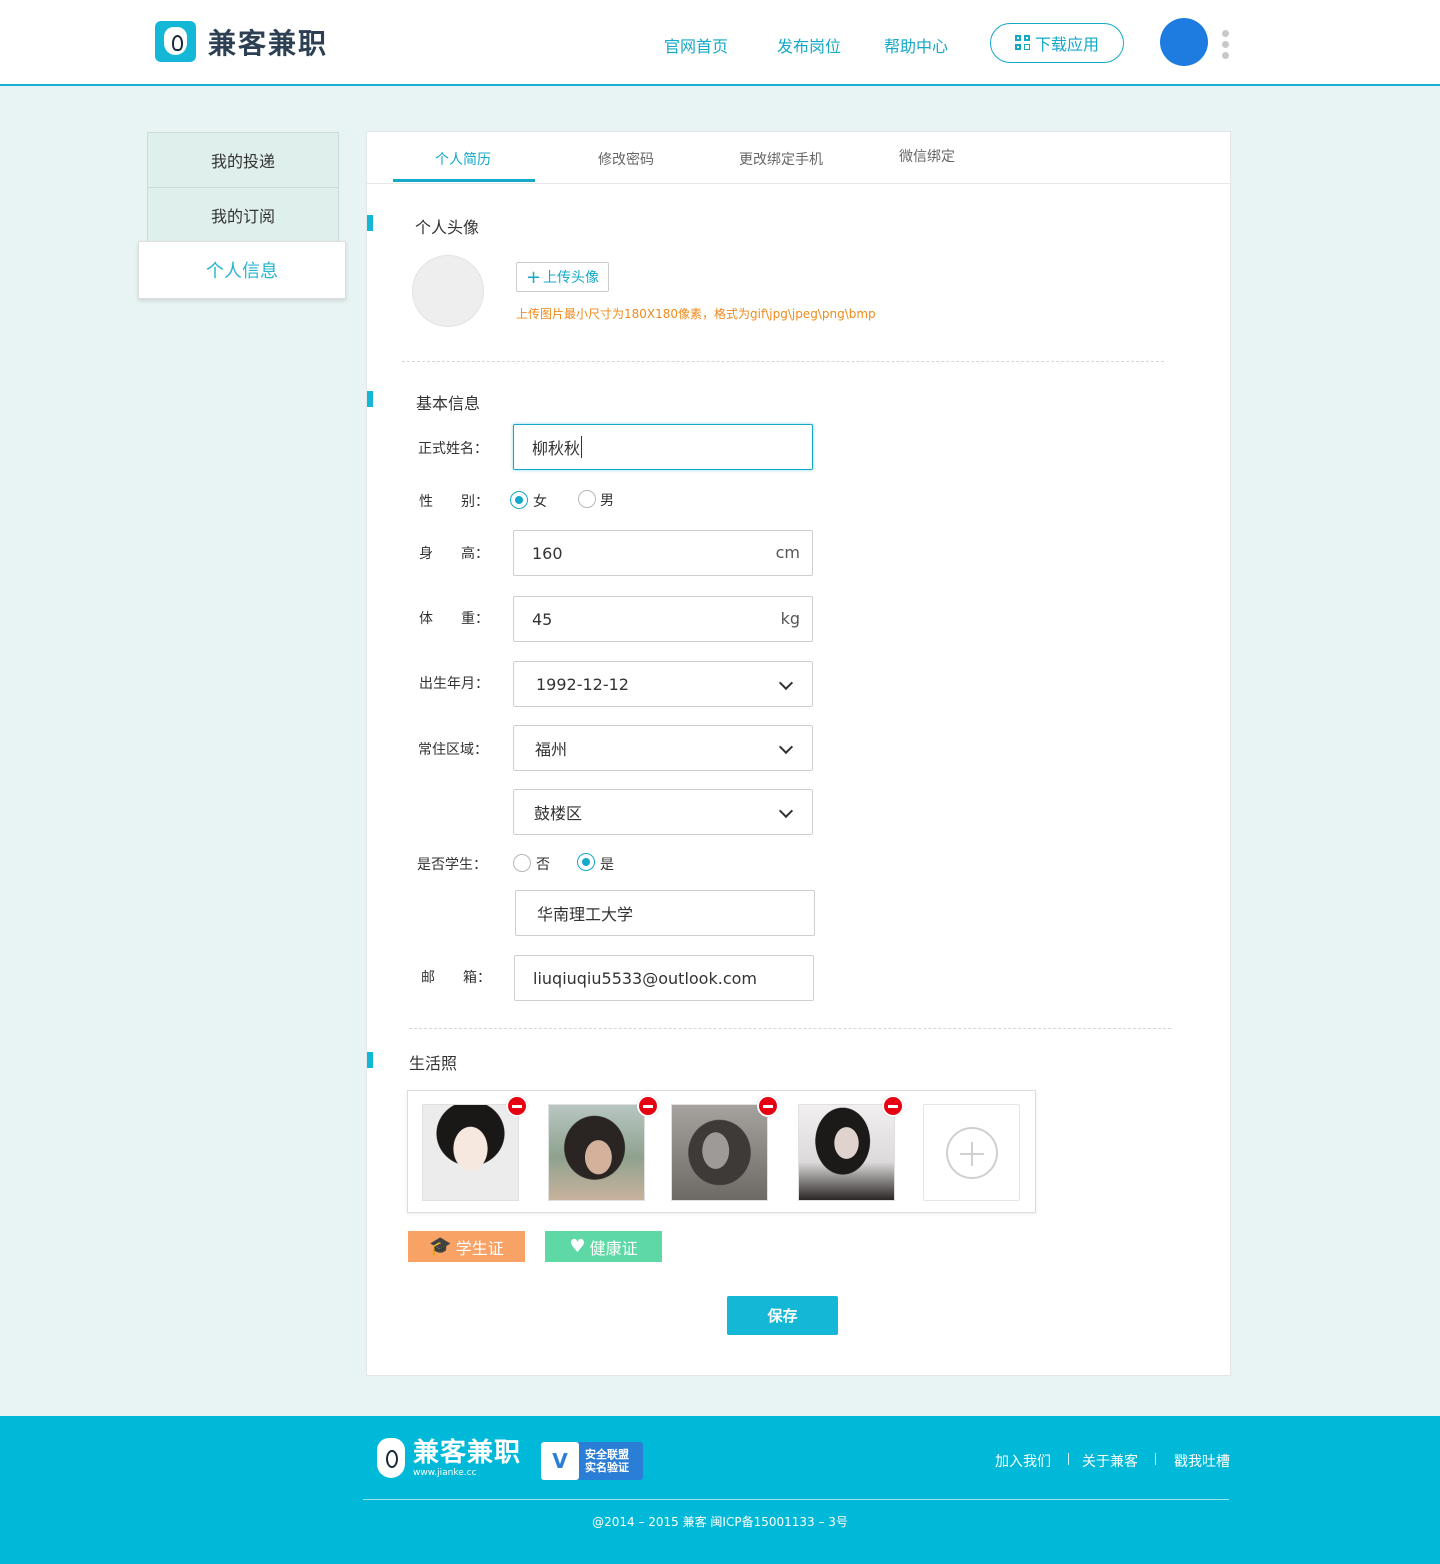  What do you see at coordinates (241, 41) in the screenshot?
I see `brand-logo: 兼客兼职` at bounding box center [241, 41].